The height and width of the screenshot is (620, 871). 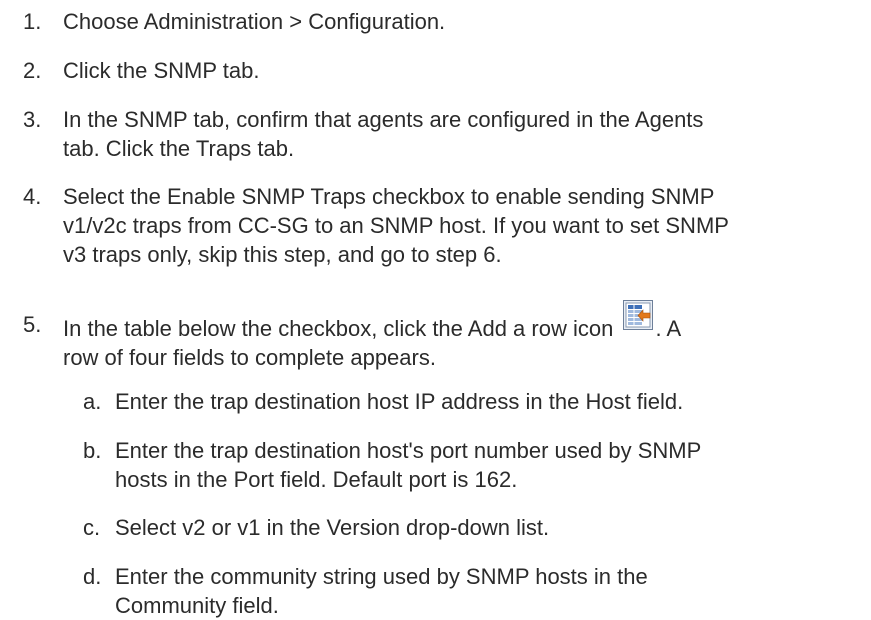 I want to click on step-number: 3., so click(x=32, y=119).